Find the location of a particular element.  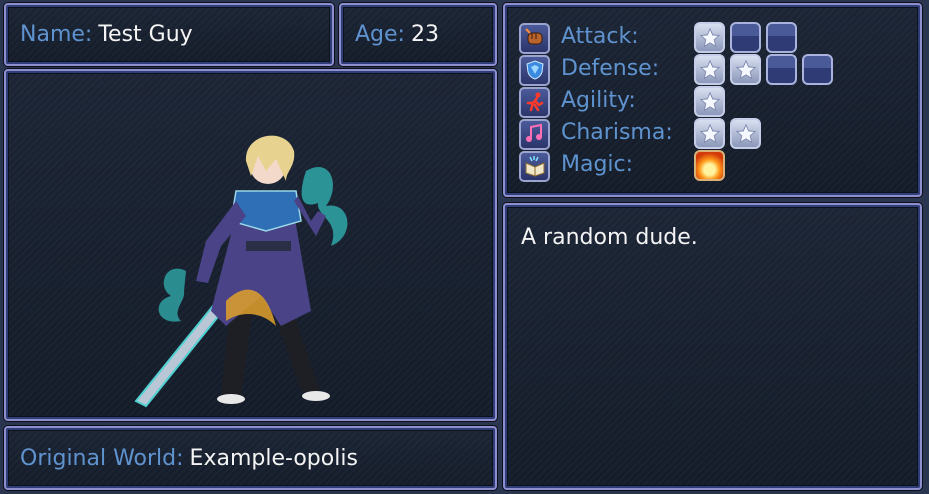

agility-rating is located at coordinates (712, 101).